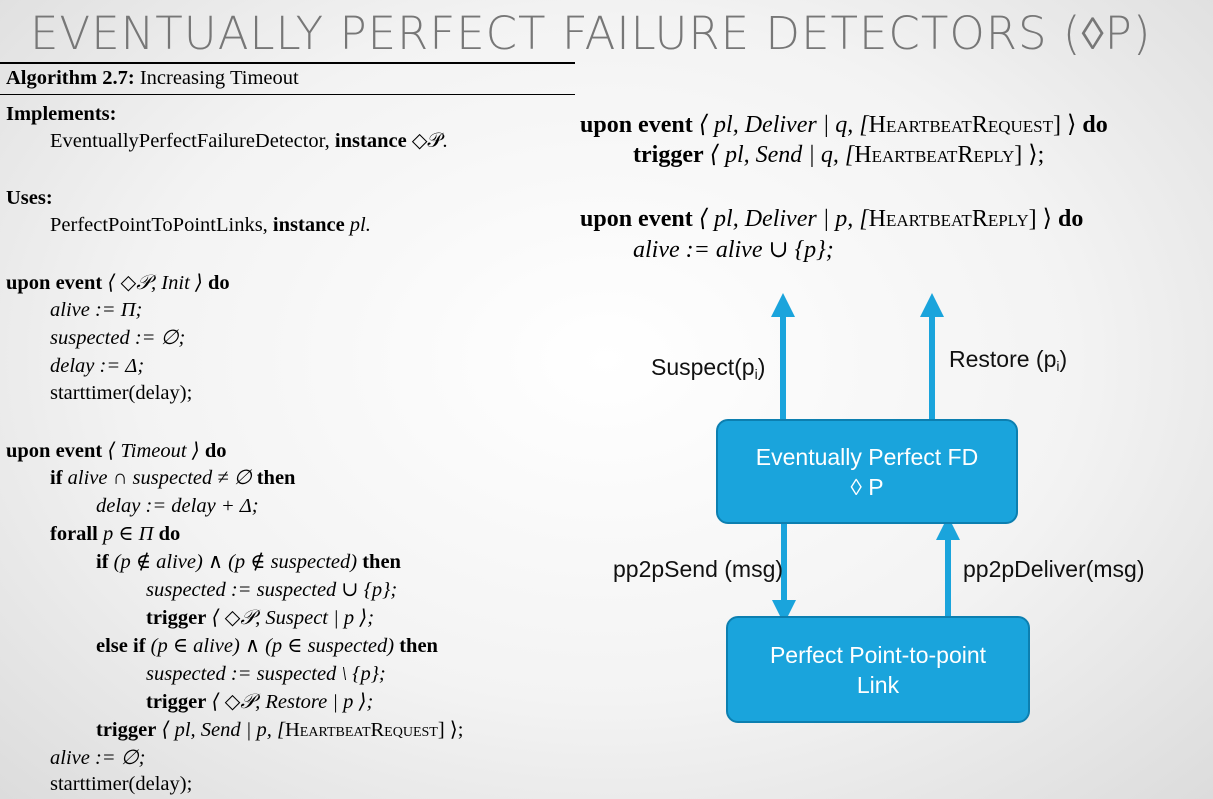 This screenshot has height=799, width=1213. I want to click on diagram-arrows, so click(865, 458).